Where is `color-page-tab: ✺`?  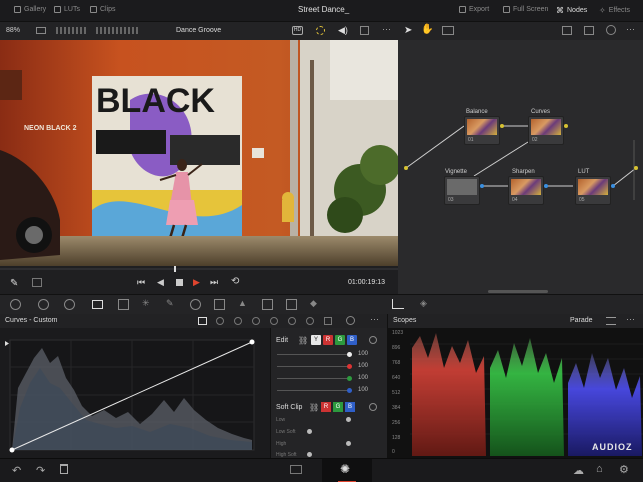 color-page-tab: ✺ is located at coordinates (347, 470).